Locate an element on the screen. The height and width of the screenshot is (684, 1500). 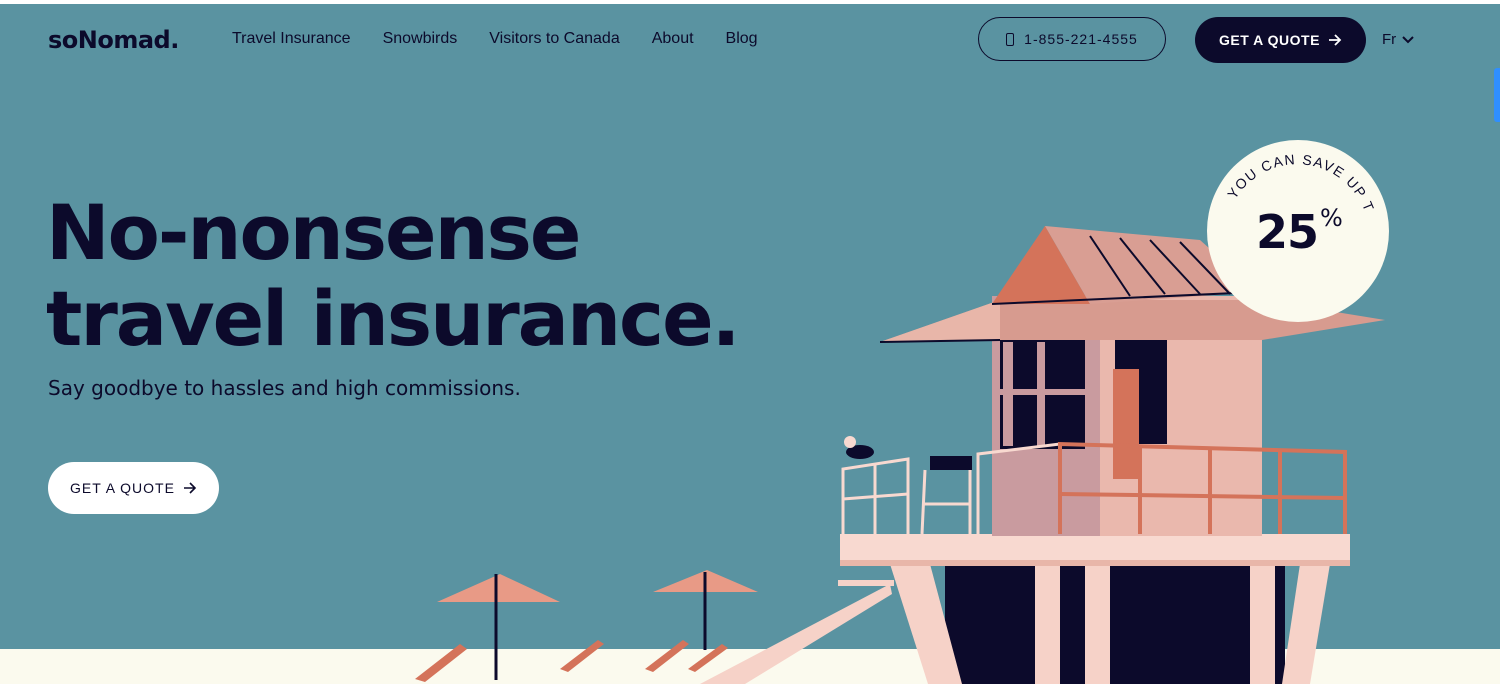
hero-get-quote-button: GET A QUOTE is located at coordinates (133, 488).